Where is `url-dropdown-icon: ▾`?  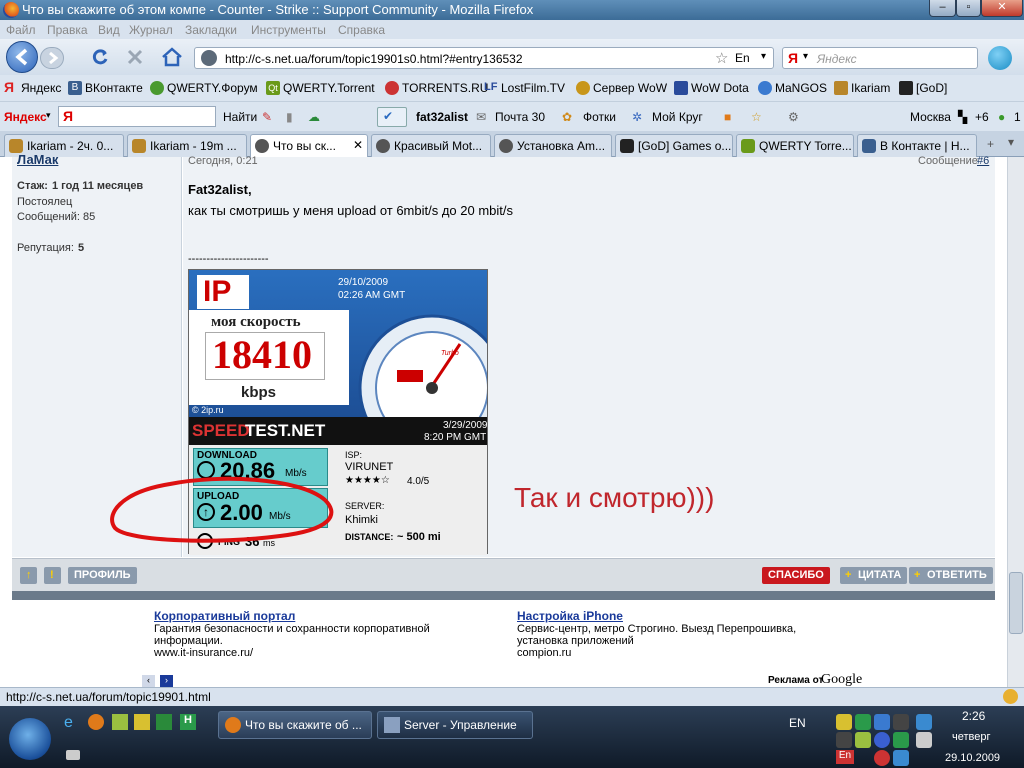
url-dropdown-icon: ▾ is located at coordinates (763, 56).